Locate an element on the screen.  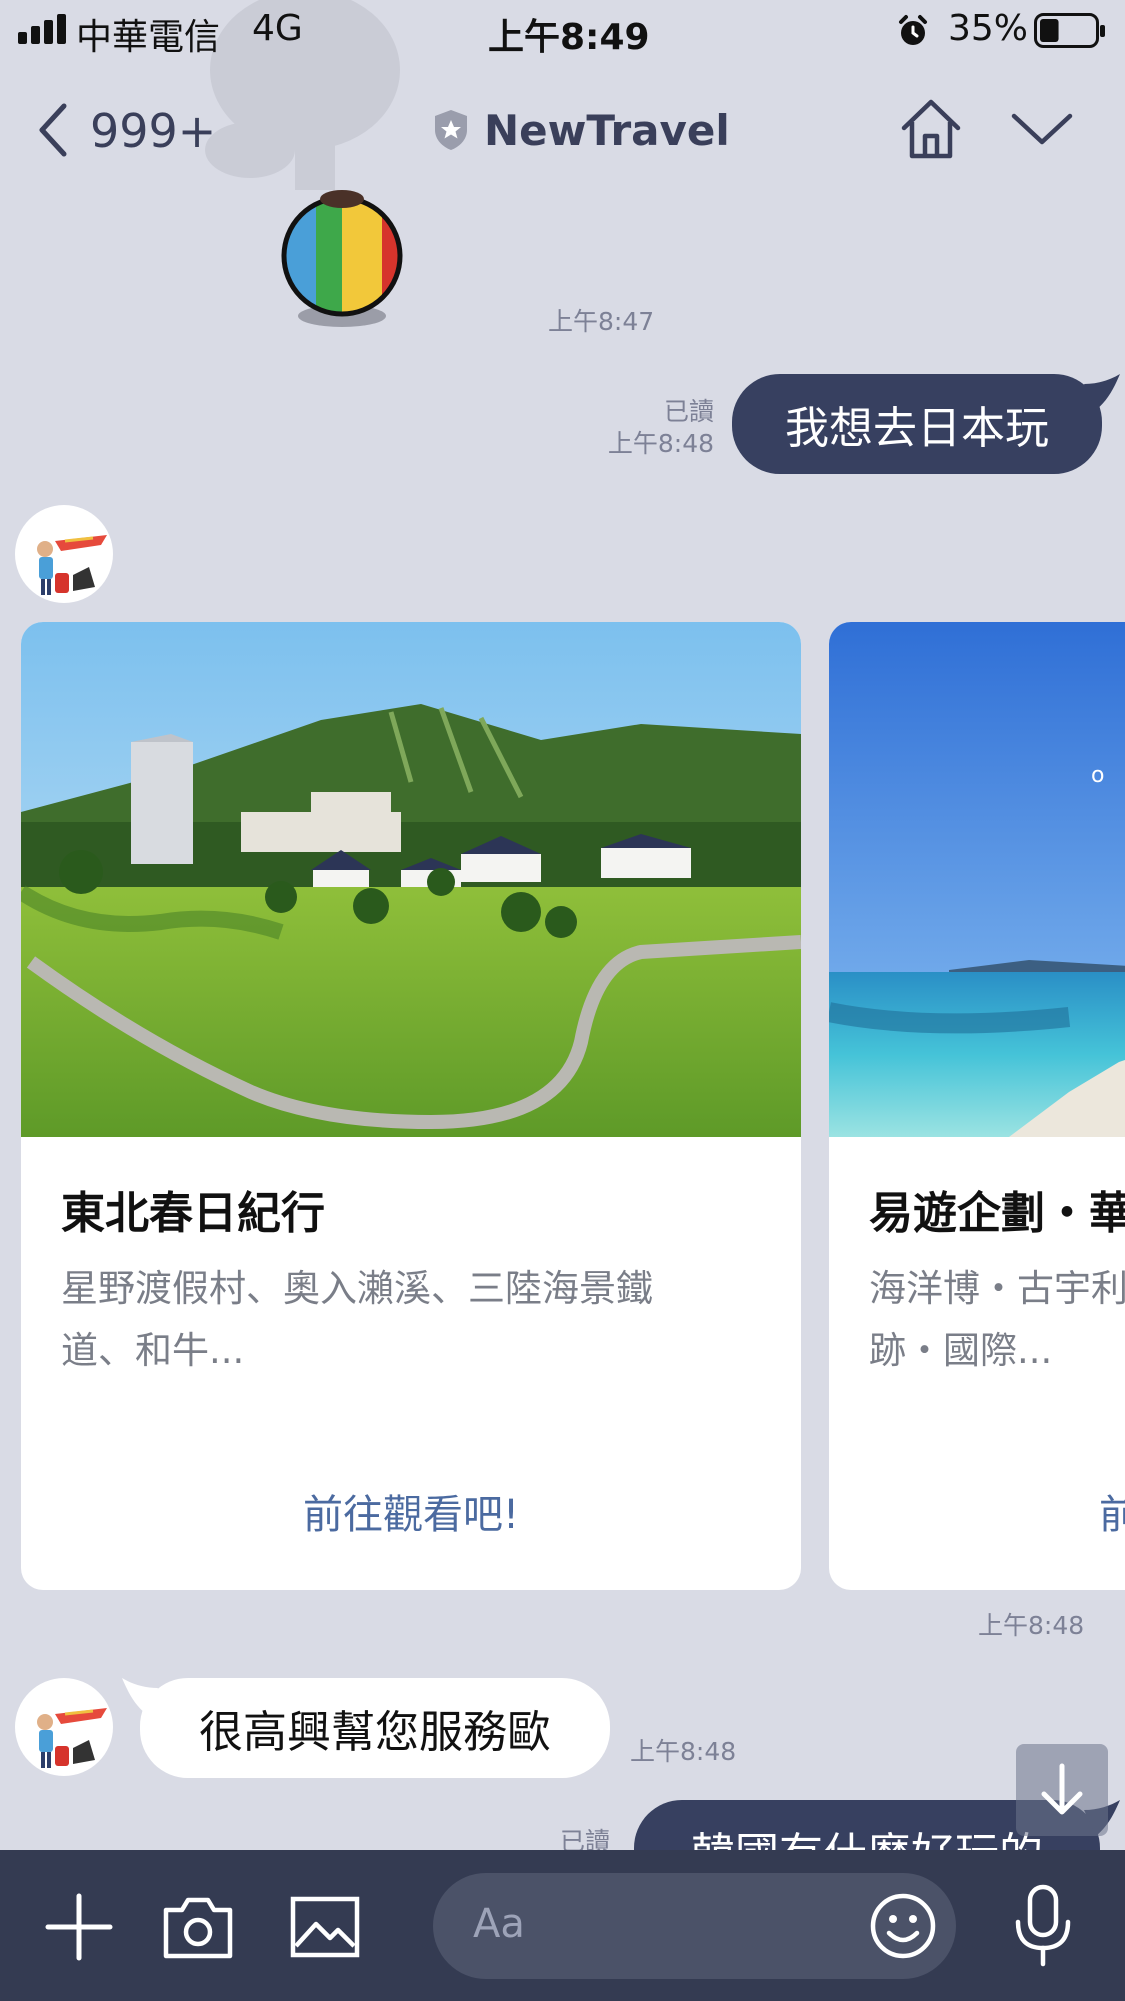
message-input-placeholder: Aa is located at coordinates (499, 1924).